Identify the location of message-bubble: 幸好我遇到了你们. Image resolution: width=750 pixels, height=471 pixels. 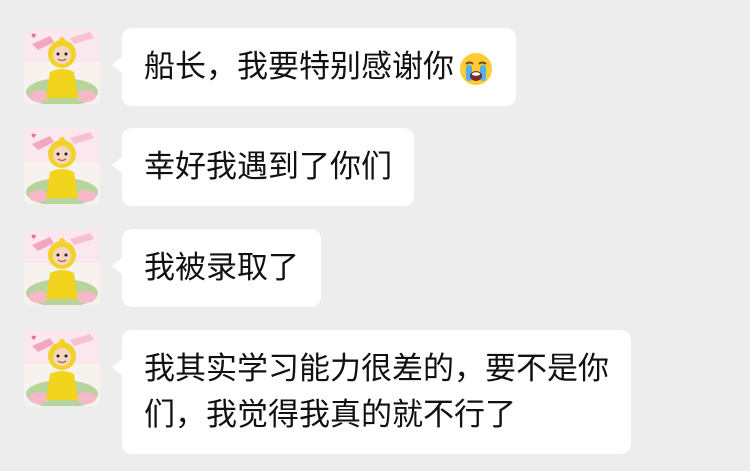
(263, 167).